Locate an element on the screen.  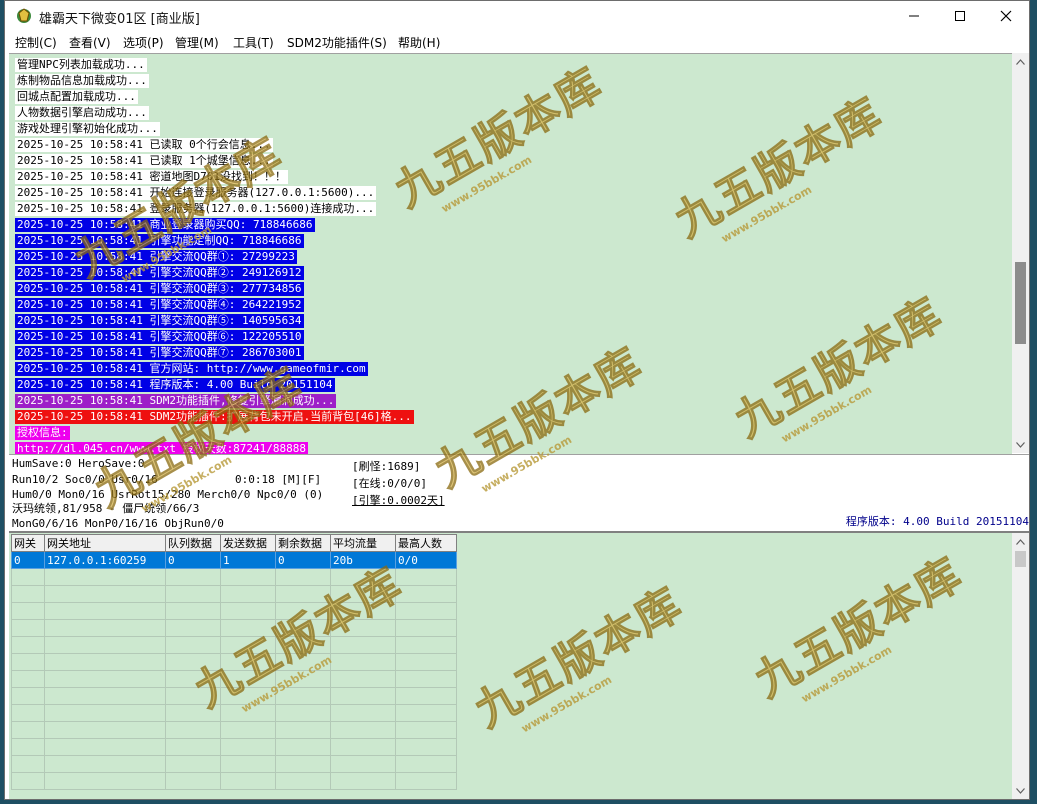
log-scroll-thumb is located at coordinates (1020, 303).